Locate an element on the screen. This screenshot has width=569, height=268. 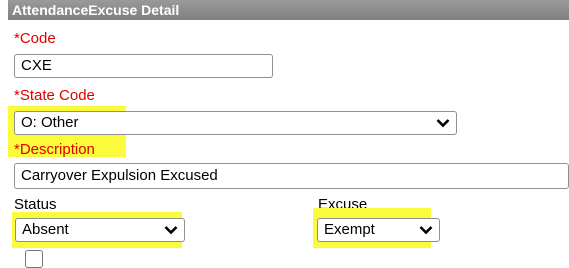
section-header: AttendanceExcuse Detail is located at coordinates (288, 10).